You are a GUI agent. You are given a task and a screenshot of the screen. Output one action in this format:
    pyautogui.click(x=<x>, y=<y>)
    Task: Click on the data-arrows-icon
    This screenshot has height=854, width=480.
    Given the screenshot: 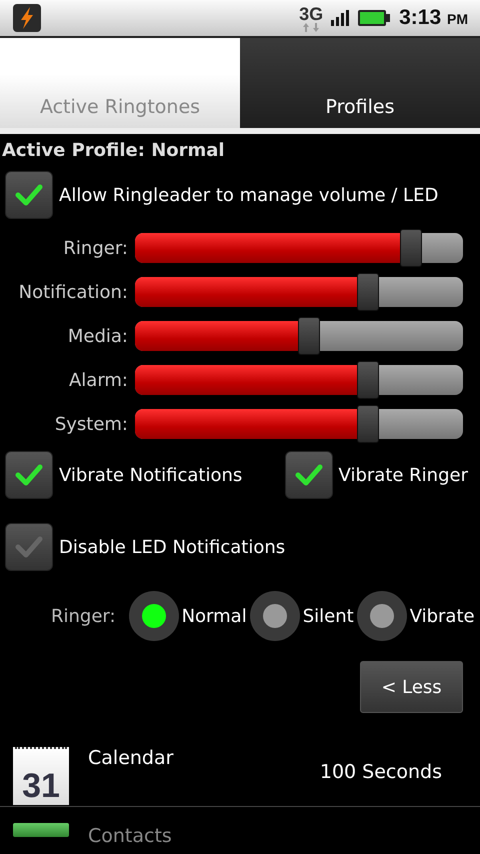 What is the action you would take?
    pyautogui.click(x=311, y=27)
    